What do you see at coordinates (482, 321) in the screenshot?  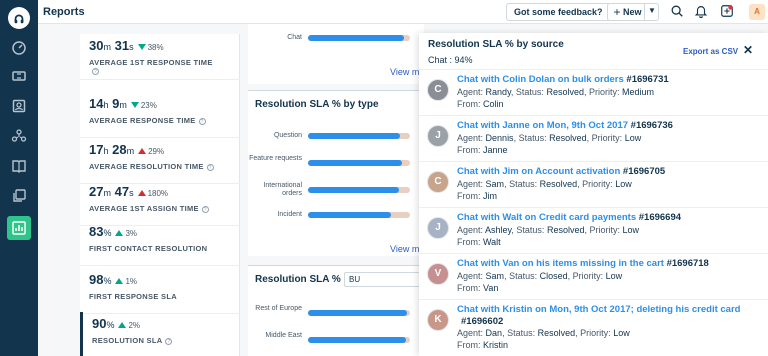 I see `ticket-number: #1696602` at bounding box center [482, 321].